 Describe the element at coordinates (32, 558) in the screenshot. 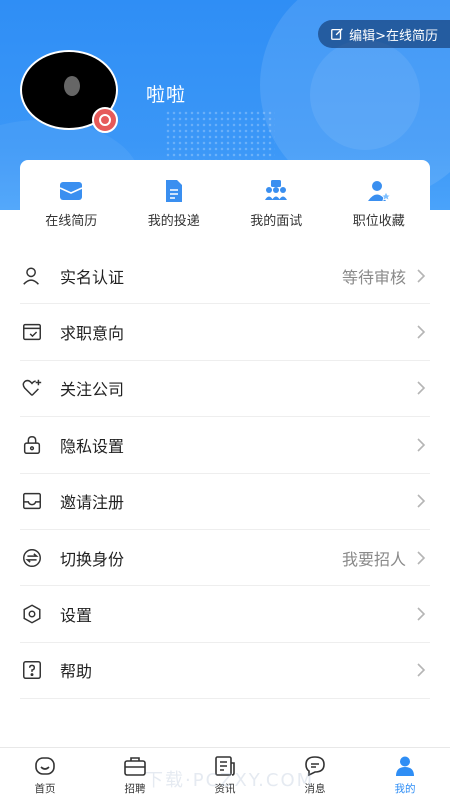

I see `switch-icon` at that location.